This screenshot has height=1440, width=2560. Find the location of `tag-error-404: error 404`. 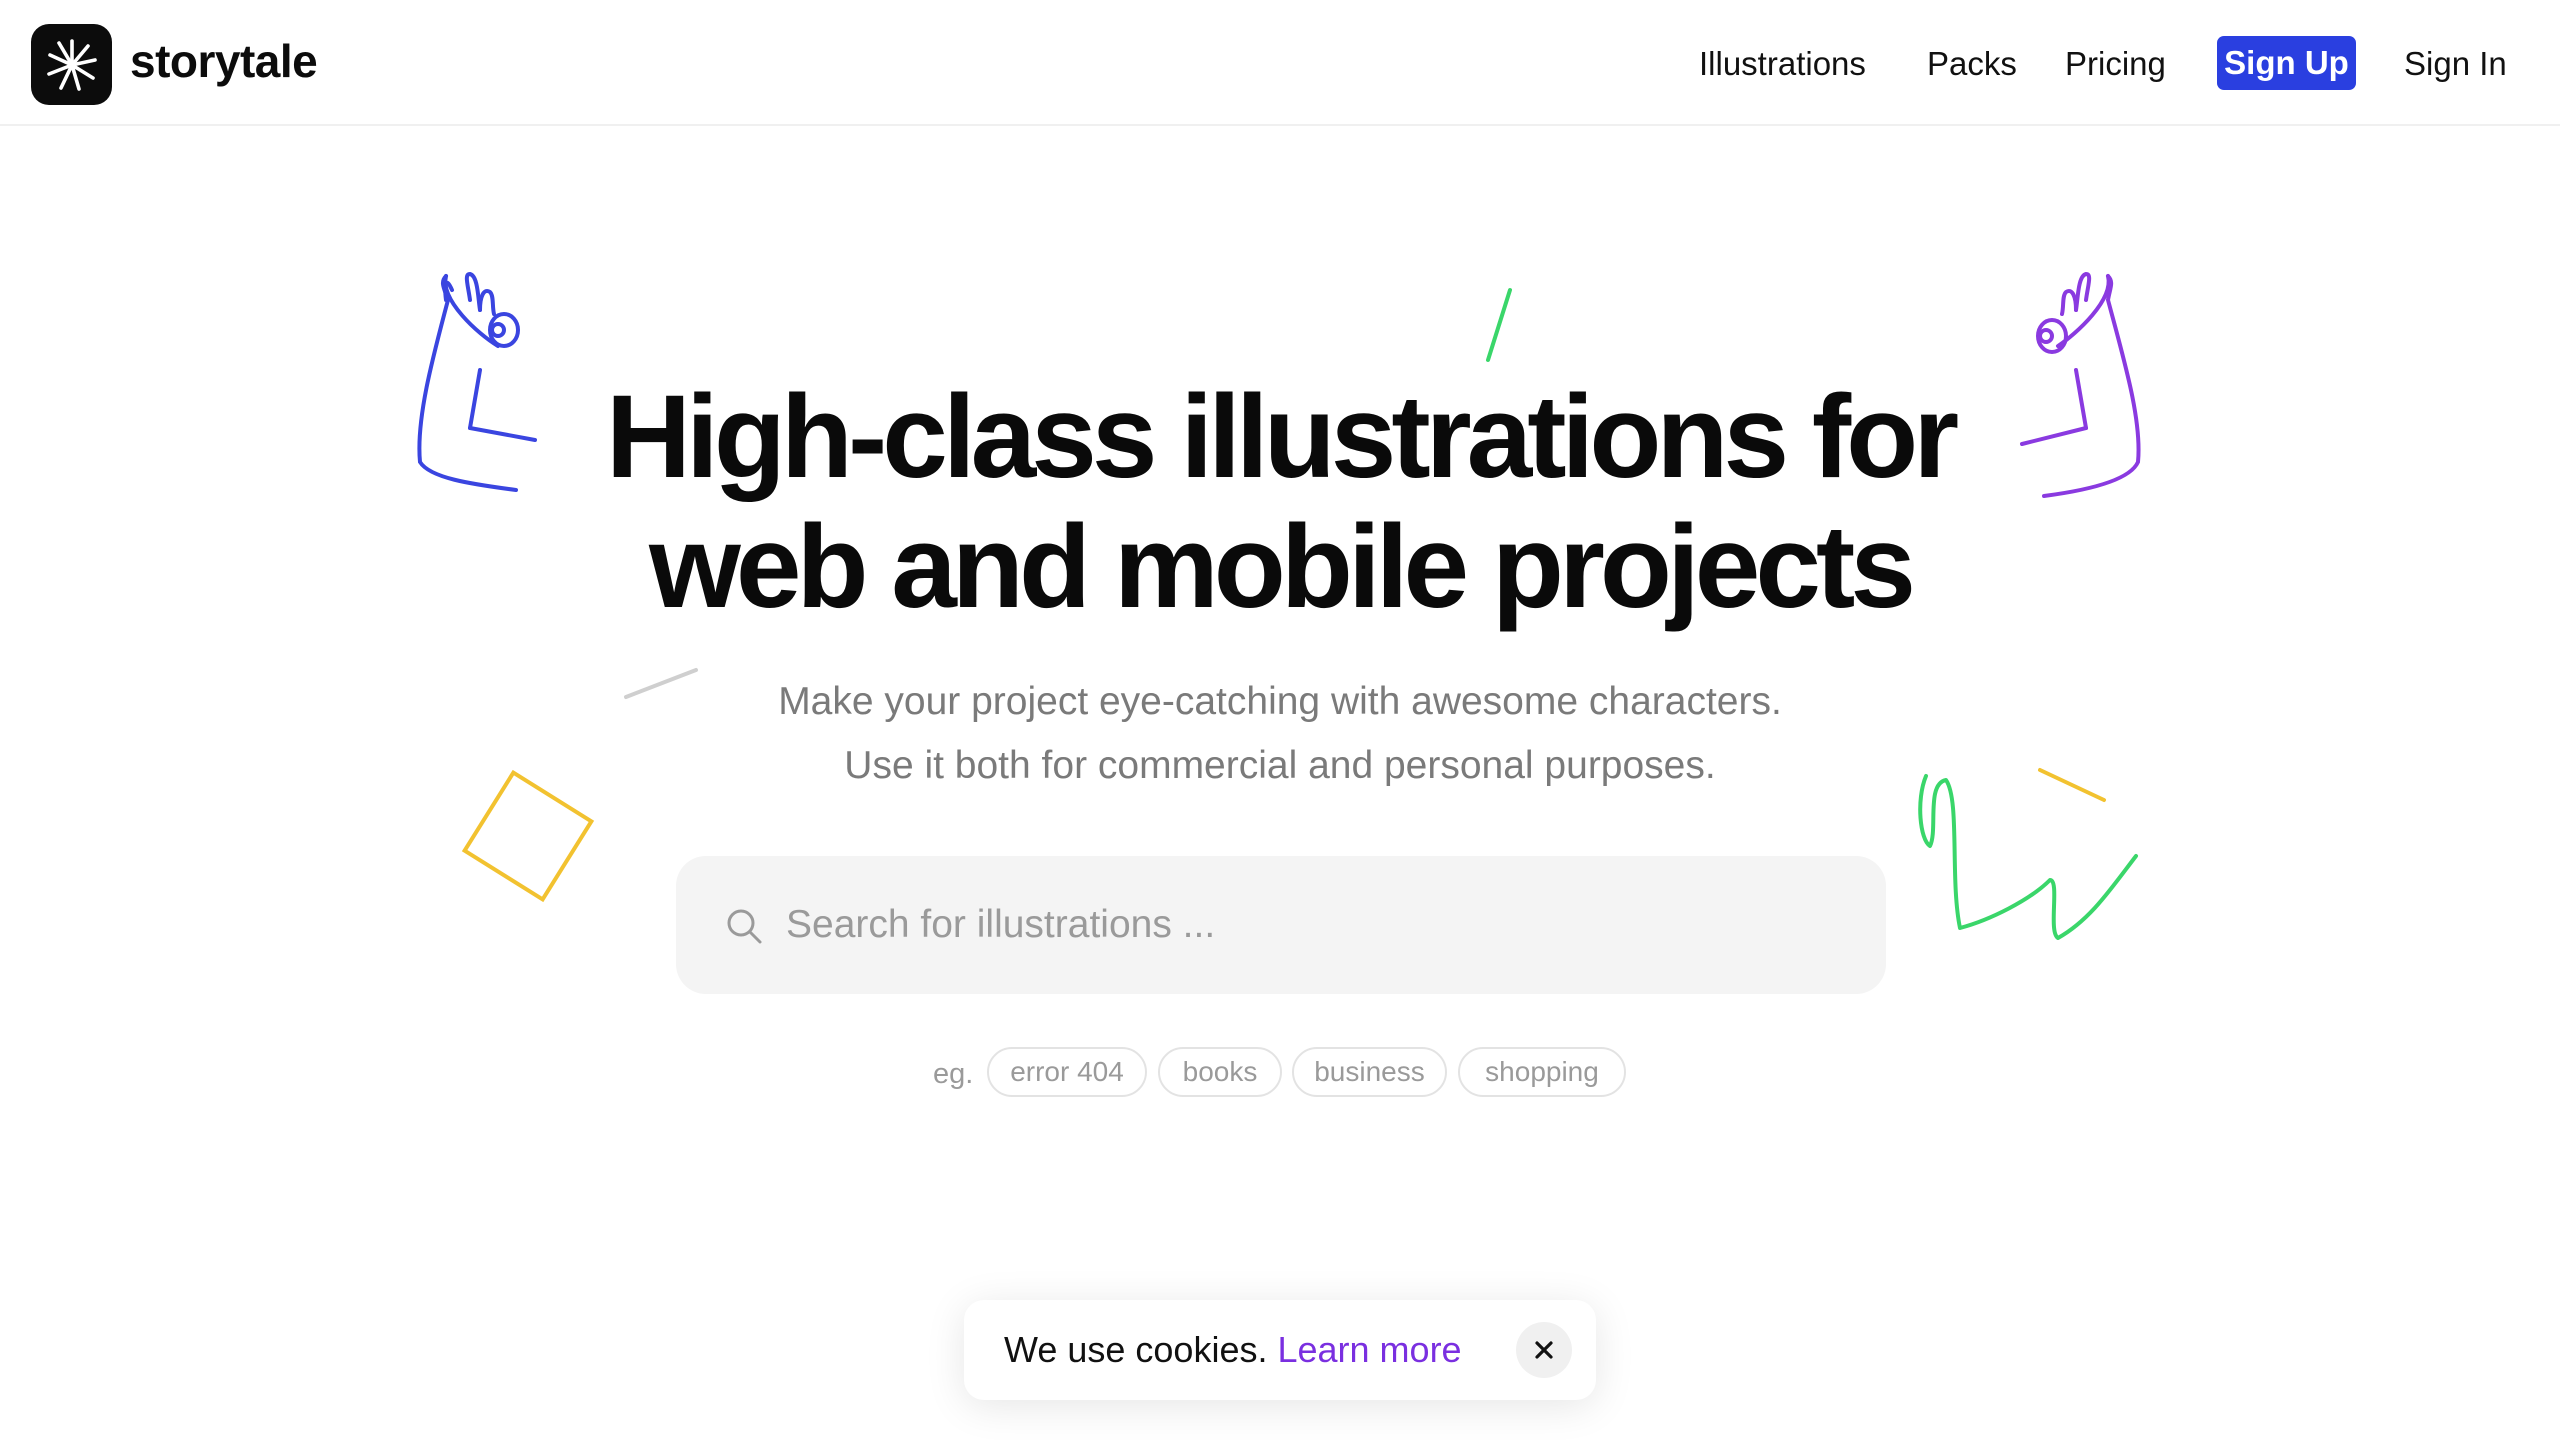

tag-error-404: error 404 is located at coordinates (1067, 1072).